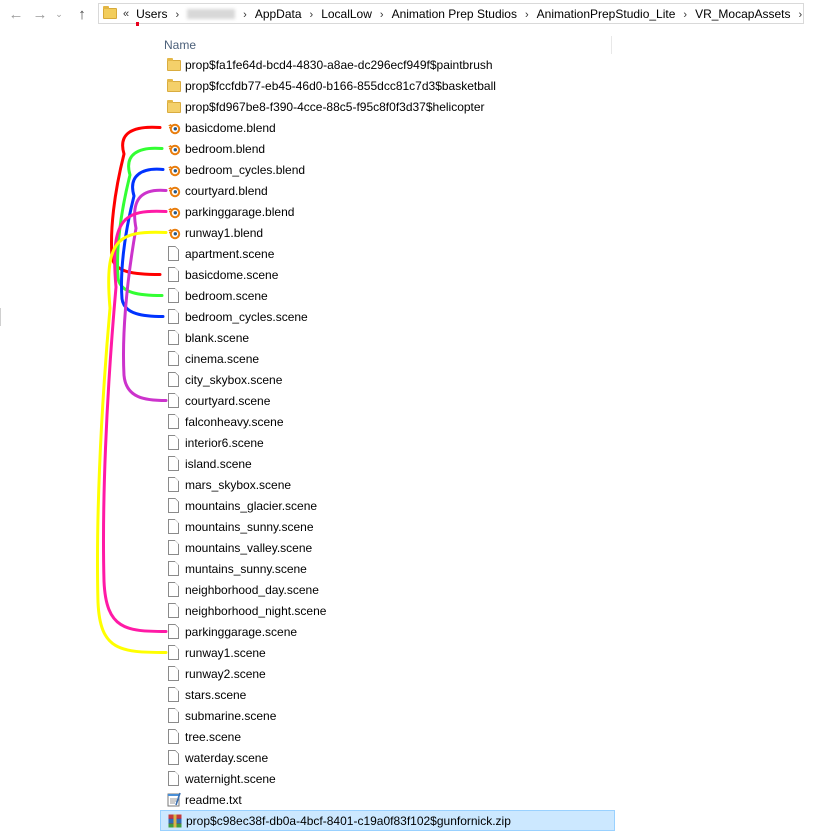 Image resolution: width=816 pixels, height=832 pixels. What do you see at coordinates (225, 148) in the screenshot?
I see `file-name: bedroom.blend` at bounding box center [225, 148].